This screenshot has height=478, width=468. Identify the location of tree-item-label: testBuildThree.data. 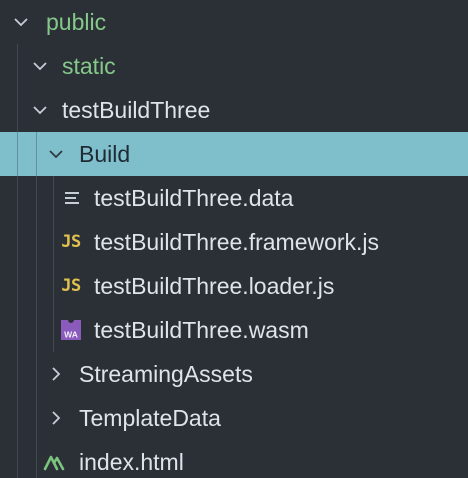
(194, 197).